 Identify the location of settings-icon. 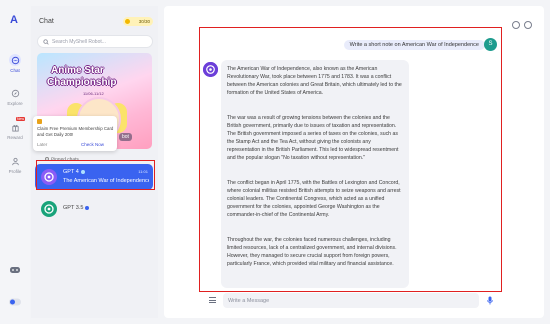
(528, 25).